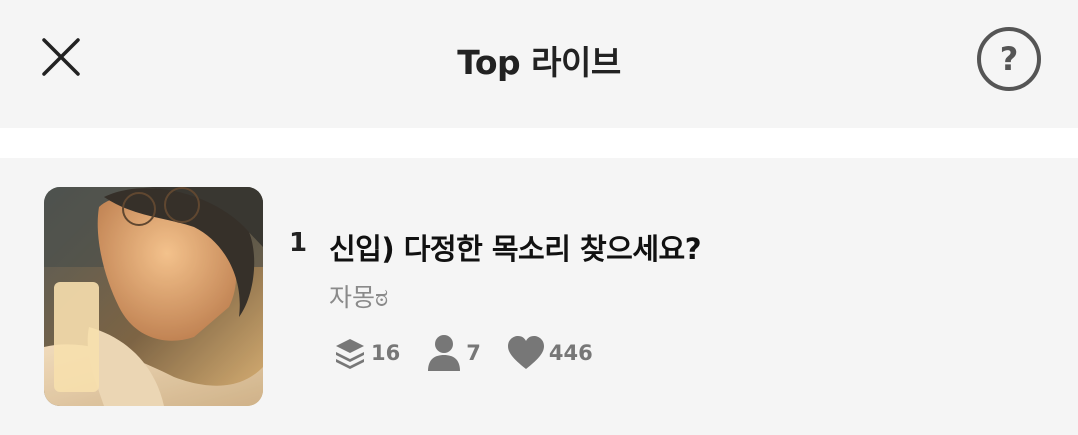 Image resolution: width=1078 pixels, height=435 pixels. Describe the element at coordinates (153, 296) in the screenshot. I see `thumbnail-image` at that location.